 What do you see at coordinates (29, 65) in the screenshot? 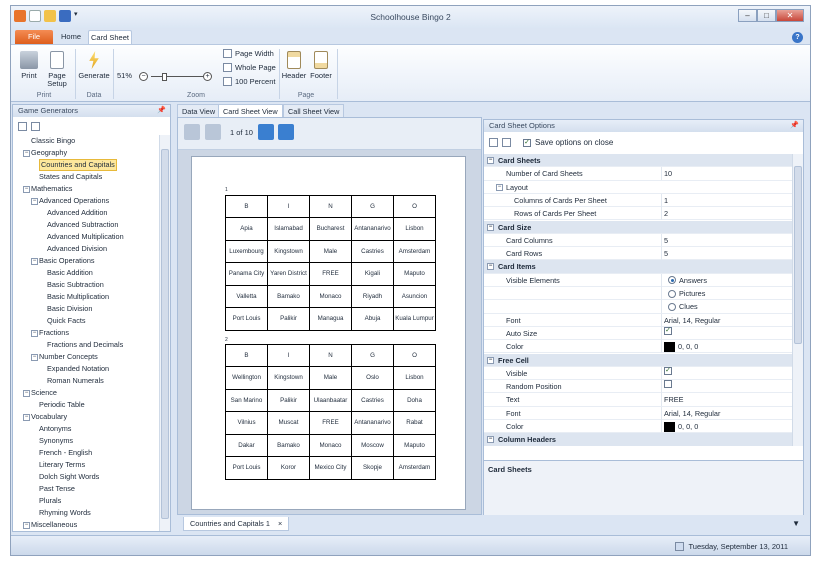
I see `print-button: Print` at bounding box center [29, 65].